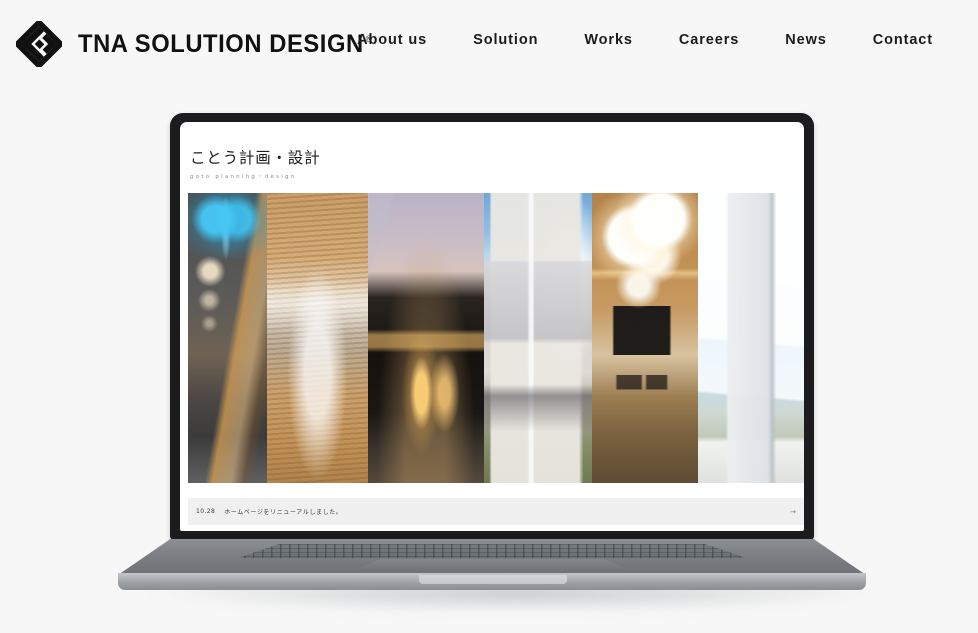 Image resolution: width=978 pixels, height=633 pixels. What do you see at coordinates (793, 512) in the screenshot?
I see `news-next-arrow-icon: →` at bounding box center [793, 512].